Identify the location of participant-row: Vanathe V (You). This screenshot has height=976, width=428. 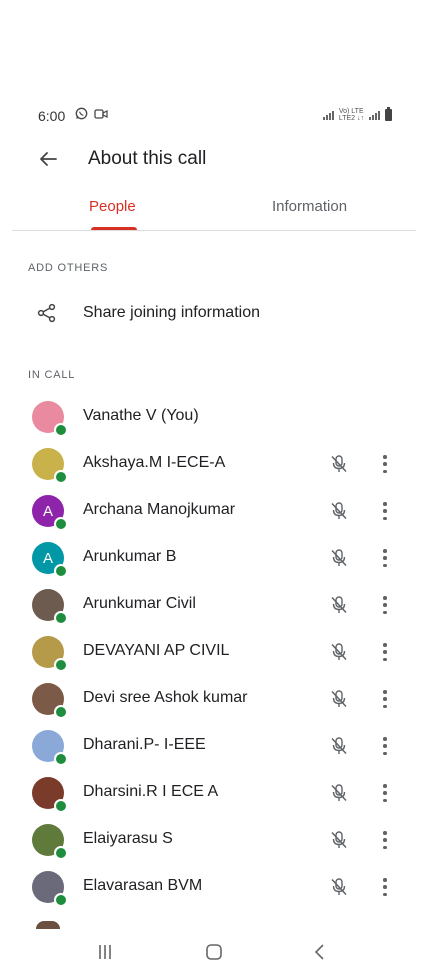
(214, 417).